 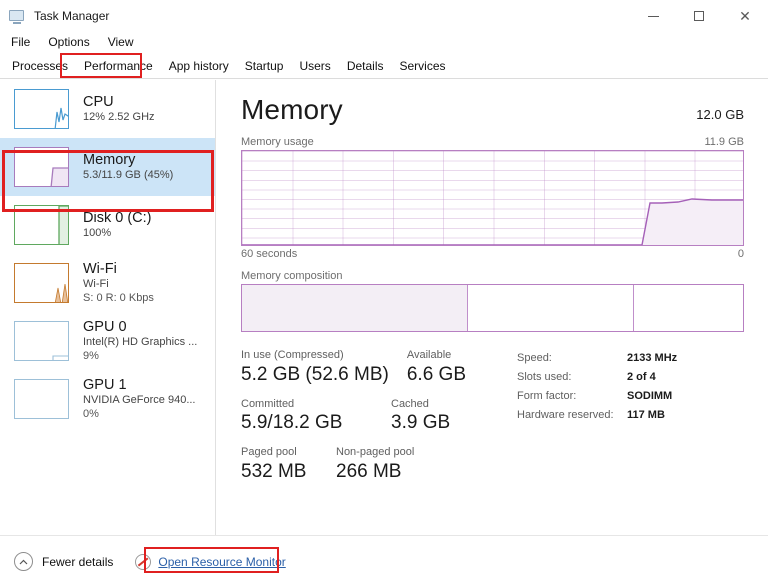 I want to click on hardware-key: Form factor:, so click(x=547, y=396).